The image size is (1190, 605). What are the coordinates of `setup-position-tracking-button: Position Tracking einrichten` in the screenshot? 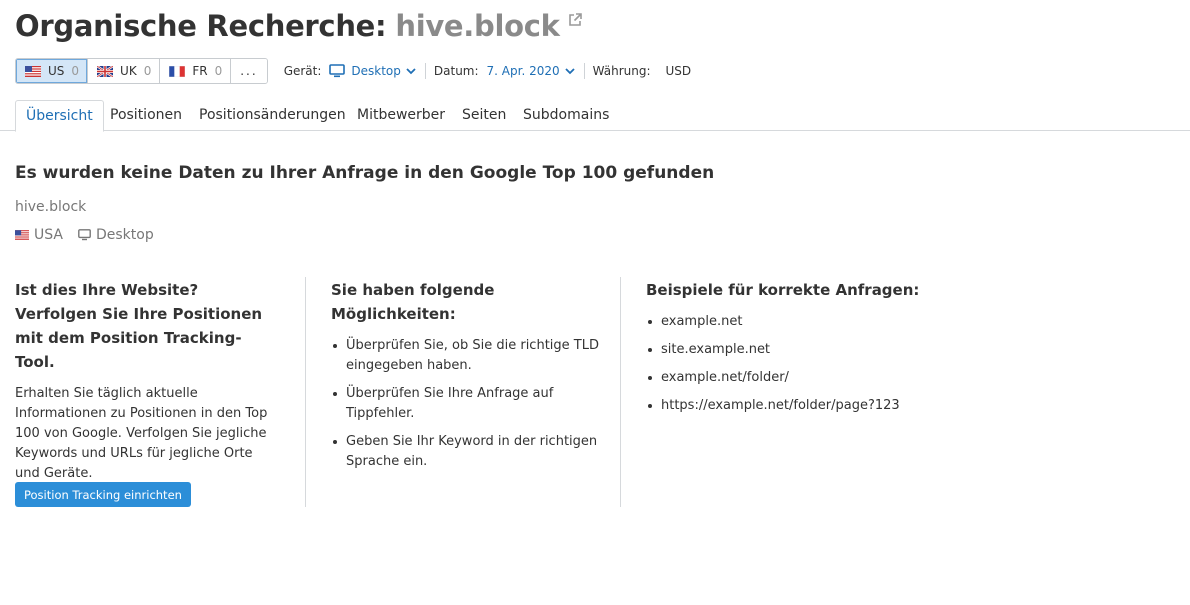 It's located at (103, 494).